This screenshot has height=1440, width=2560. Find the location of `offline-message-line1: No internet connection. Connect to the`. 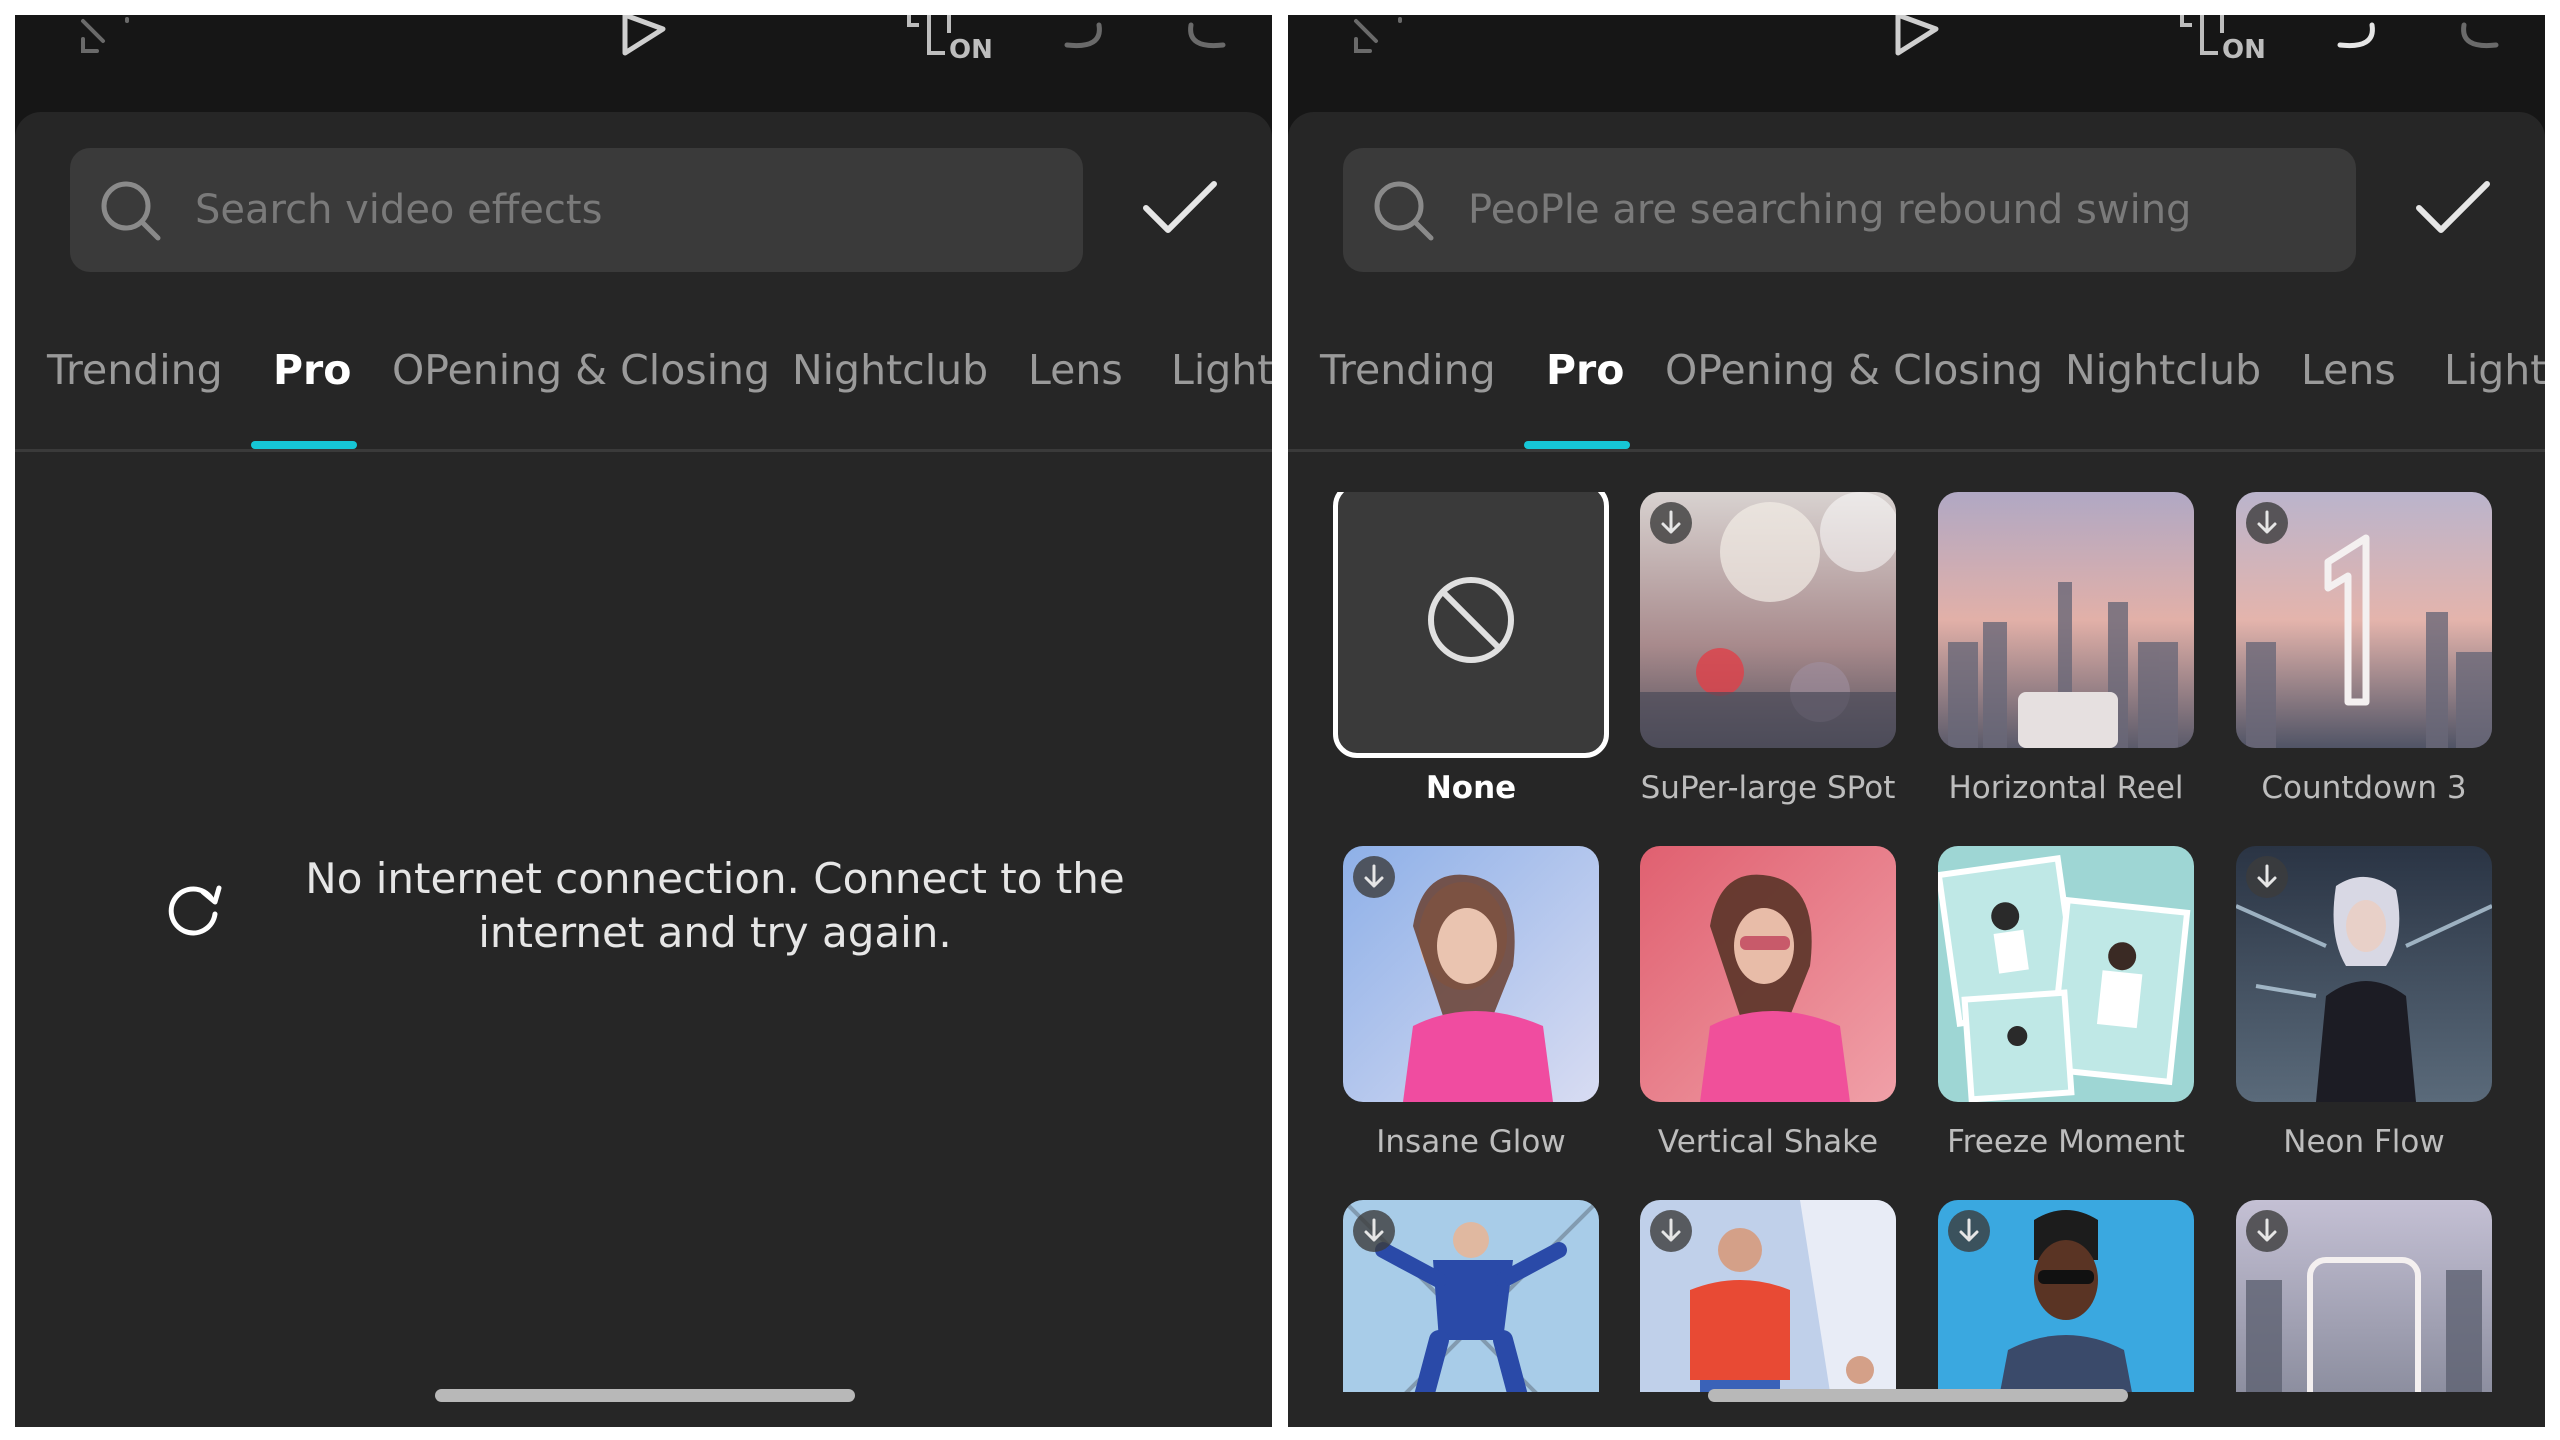

offline-message-line1: No internet connection. Connect to the is located at coordinates (715, 878).